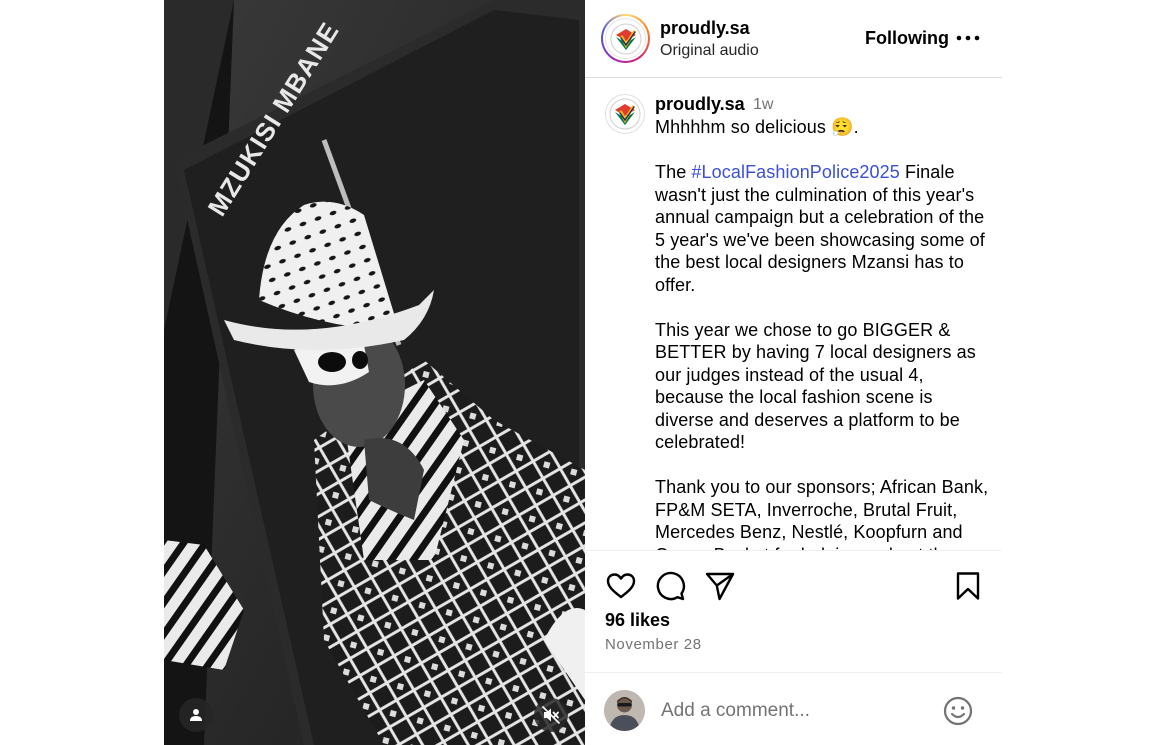  What do you see at coordinates (796, 711) in the screenshot?
I see `comment-input` at bounding box center [796, 711].